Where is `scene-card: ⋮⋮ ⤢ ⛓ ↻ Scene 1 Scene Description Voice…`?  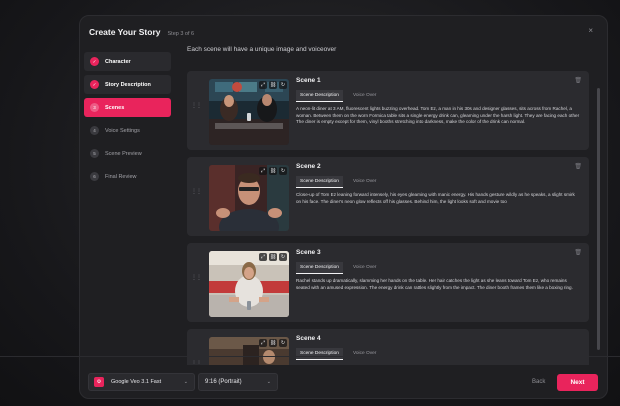 scene-card: ⋮⋮ ⤢ ⛓ ↻ Scene 1 Scene Description Voice… is located at coordinates (388, 110).